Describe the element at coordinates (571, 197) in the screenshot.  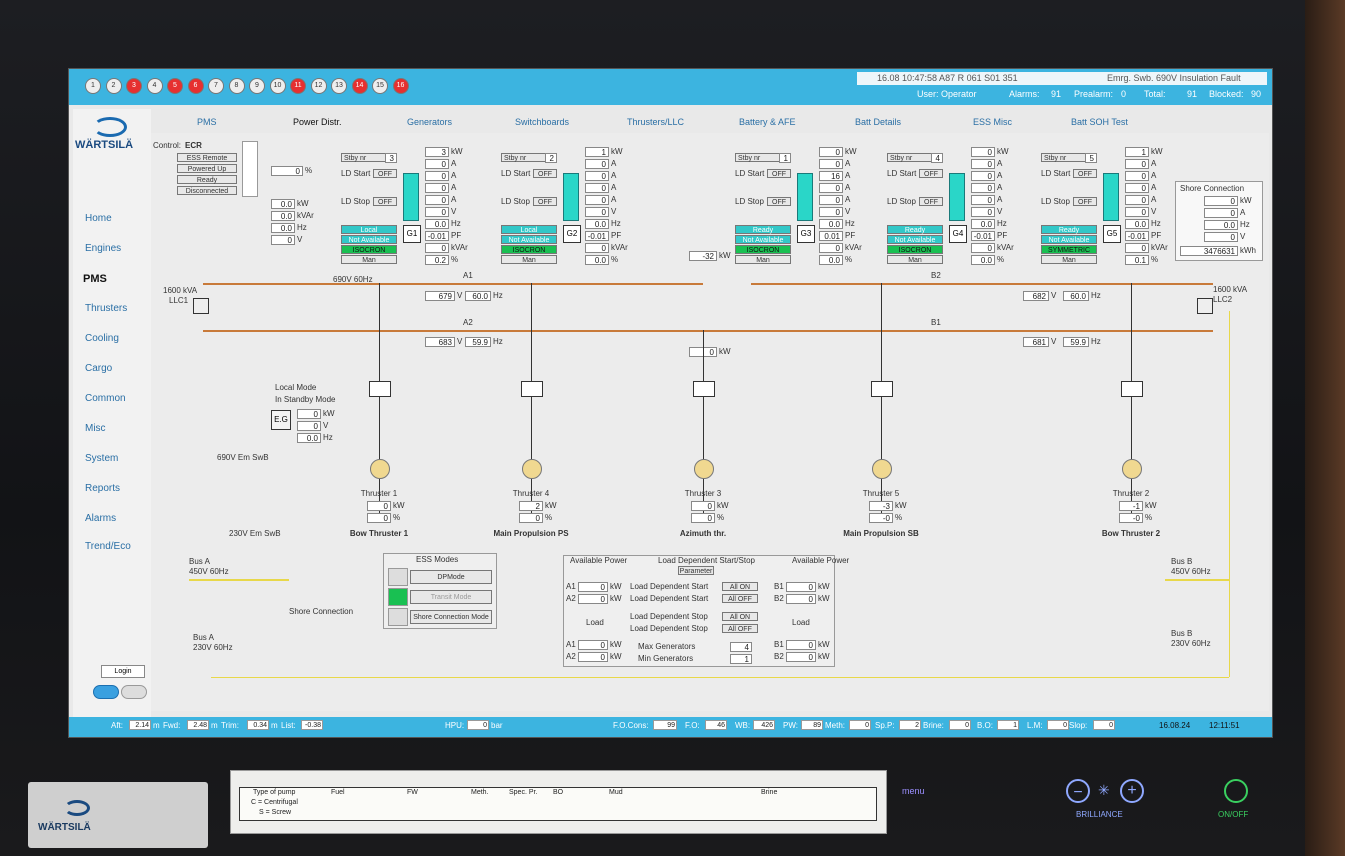
I see `engine-g2-icon` at that location.